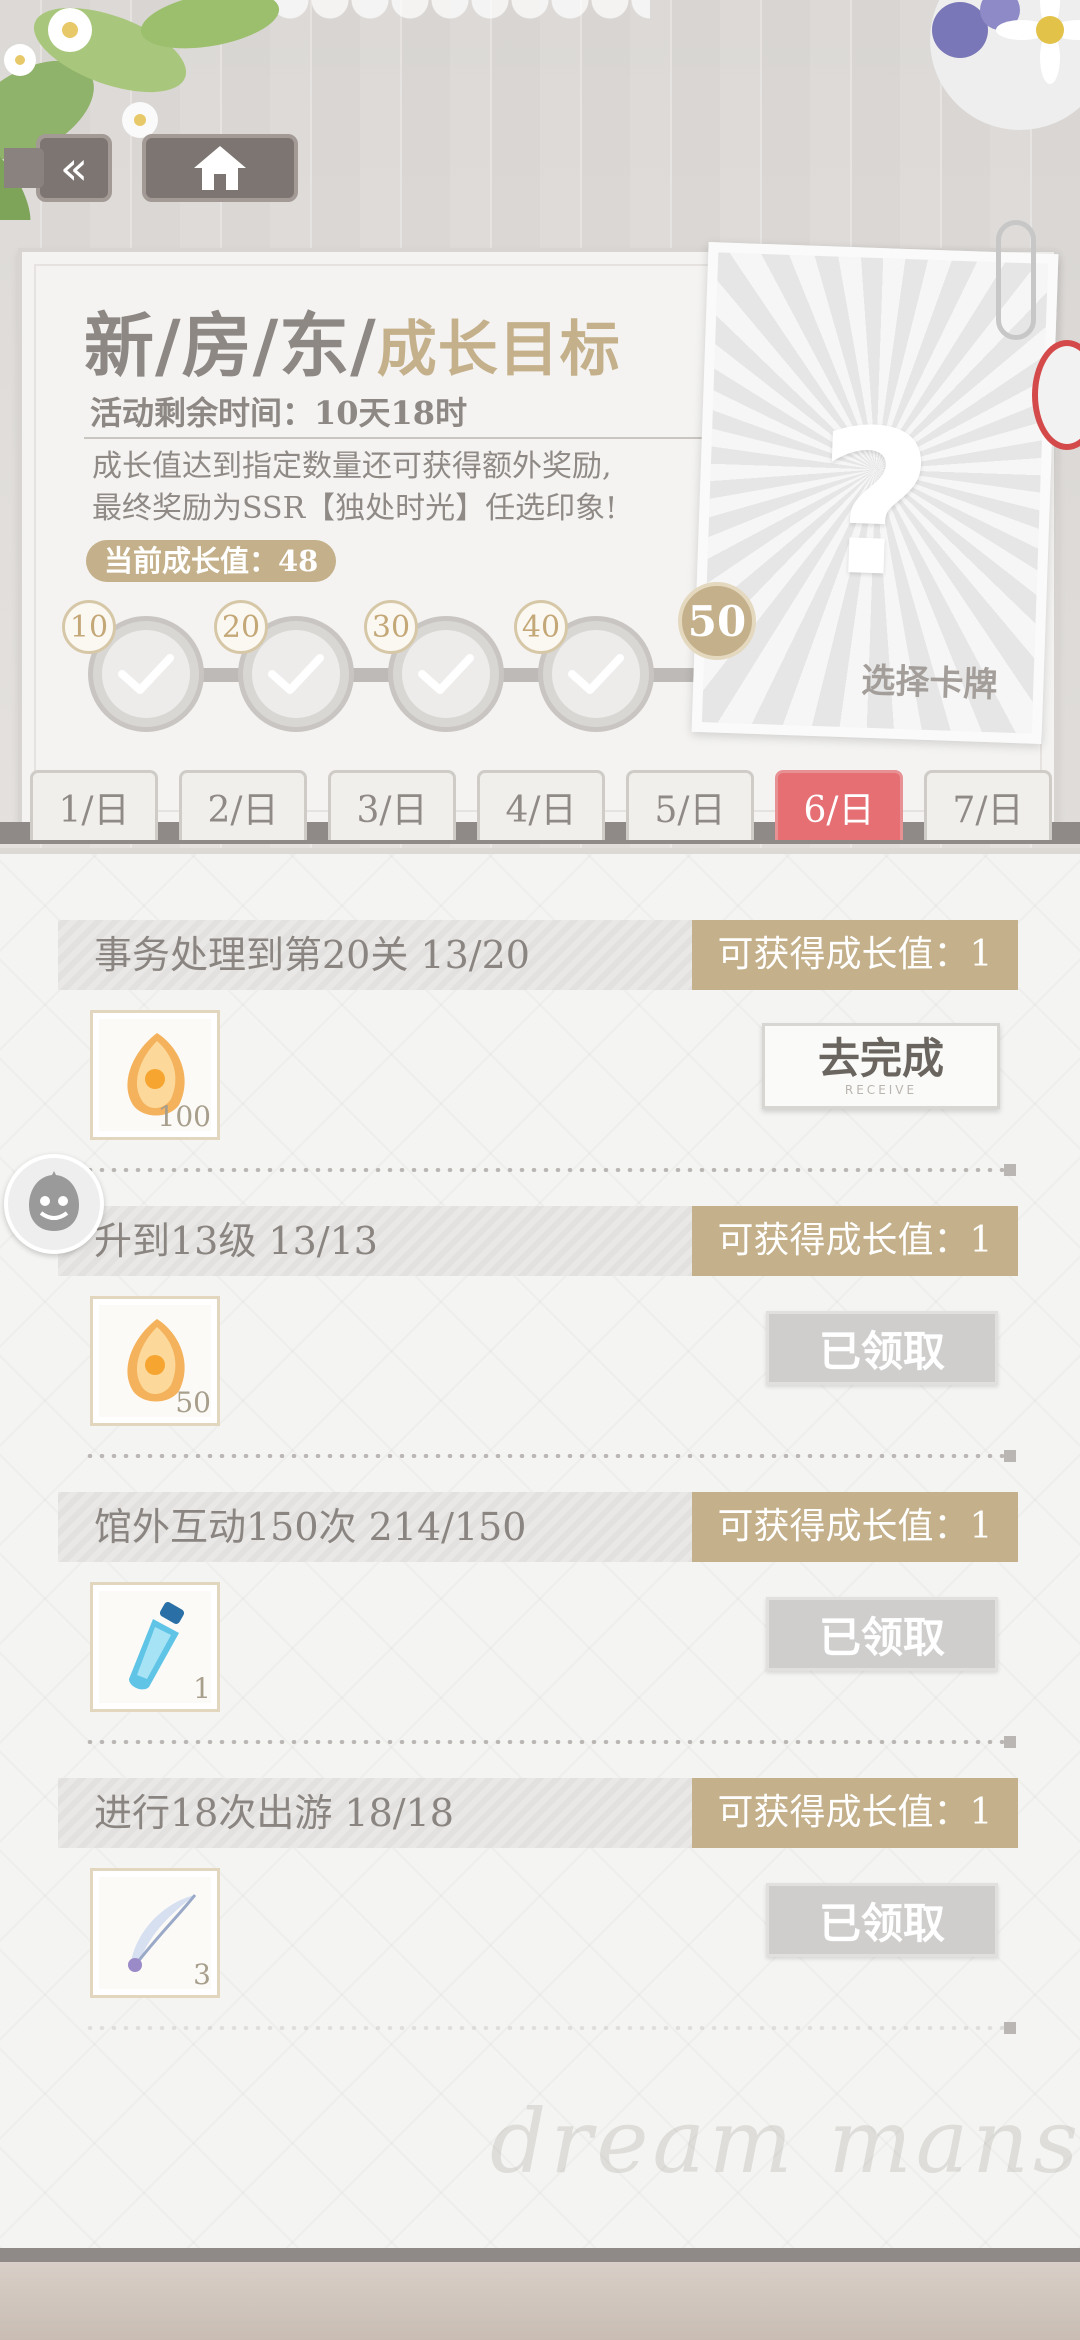 Image resolution: width=1080 pixels, height=2340 pixels. I want to click on quest-item: 事务处理到第20关 13/20 可获得成长值：1 100 去完成 RECEIVE, so click(540, 1063).